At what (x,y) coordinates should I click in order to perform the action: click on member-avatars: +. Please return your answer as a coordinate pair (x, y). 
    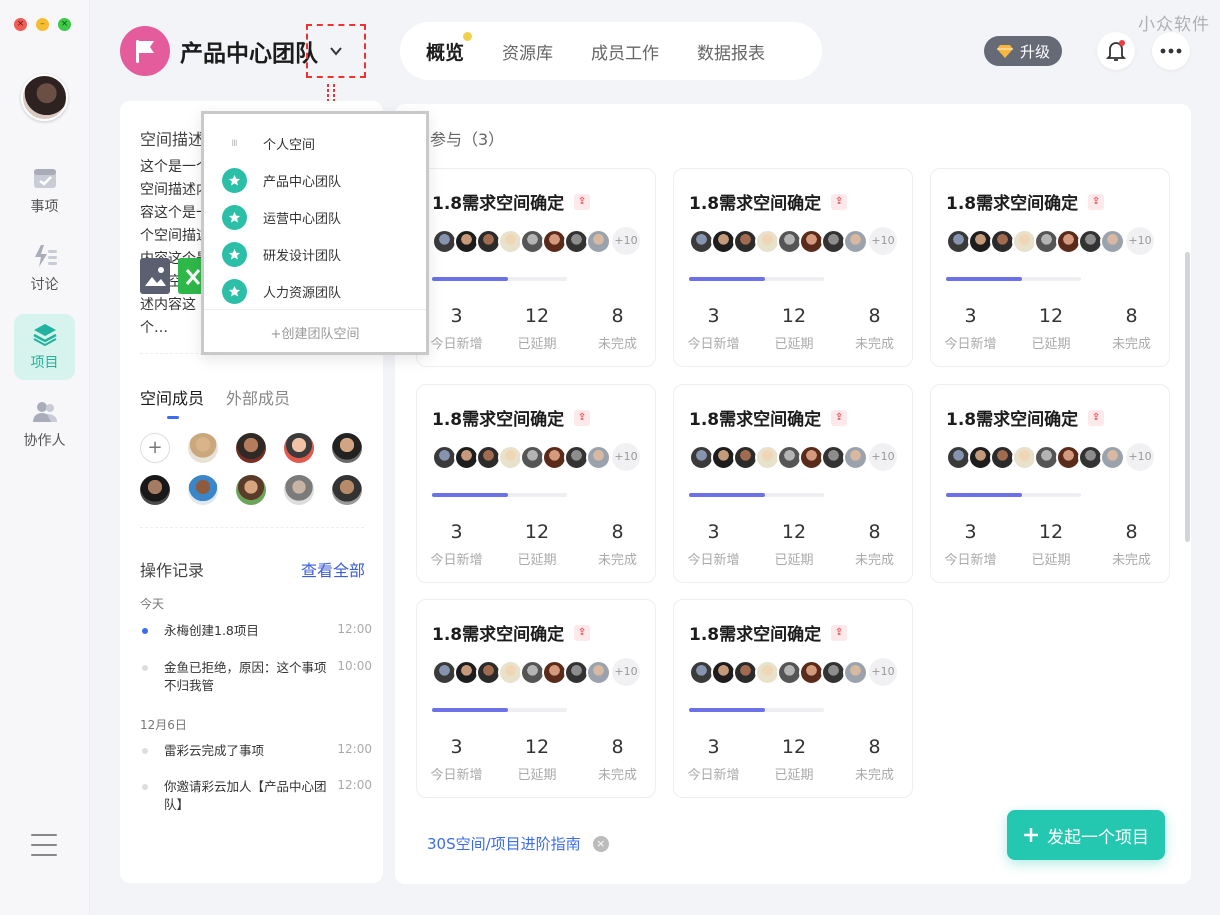
    Looking at the image, I should click on (255, 469).